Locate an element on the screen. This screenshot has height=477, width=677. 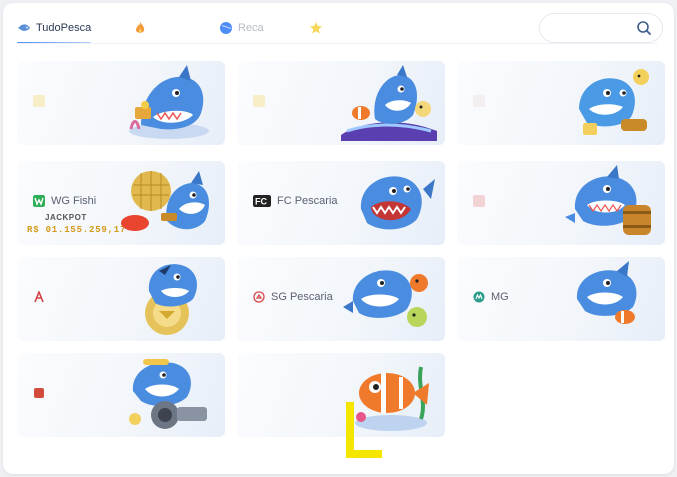
game-card: FC FC Pescaria is located at coordinates (341, 203).